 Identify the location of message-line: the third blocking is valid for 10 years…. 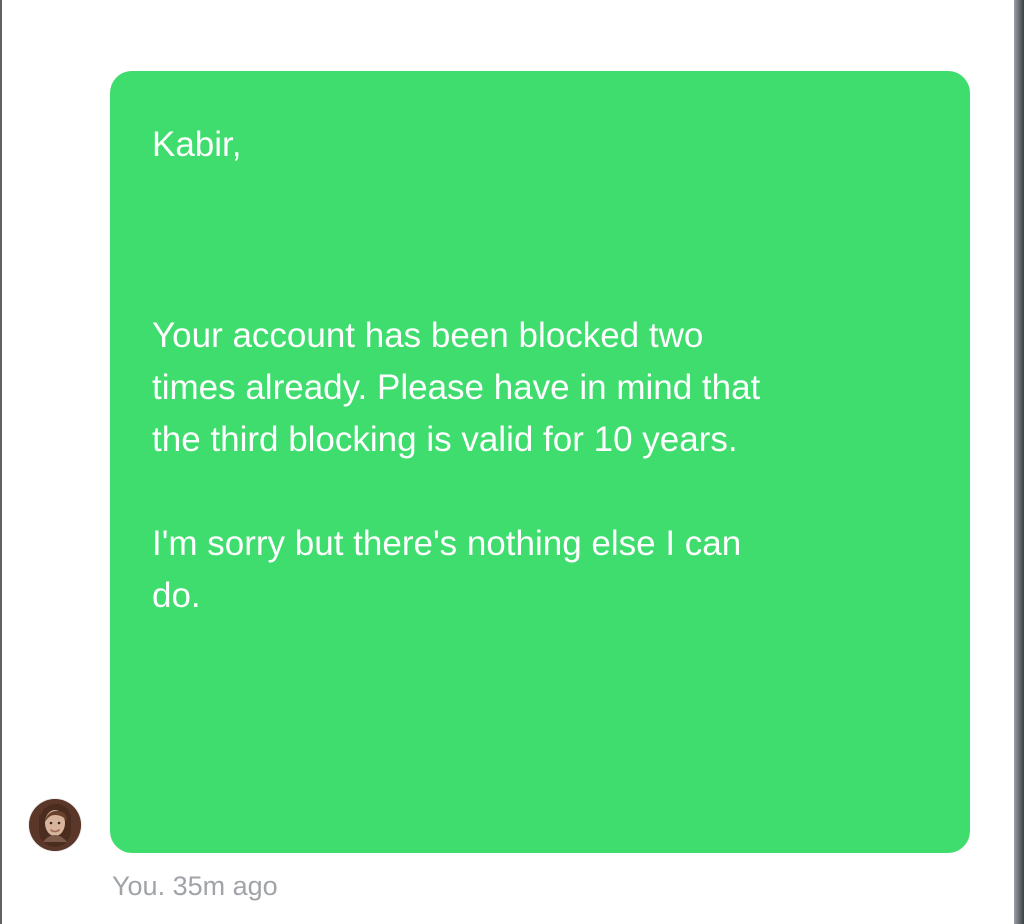
(445, 439).